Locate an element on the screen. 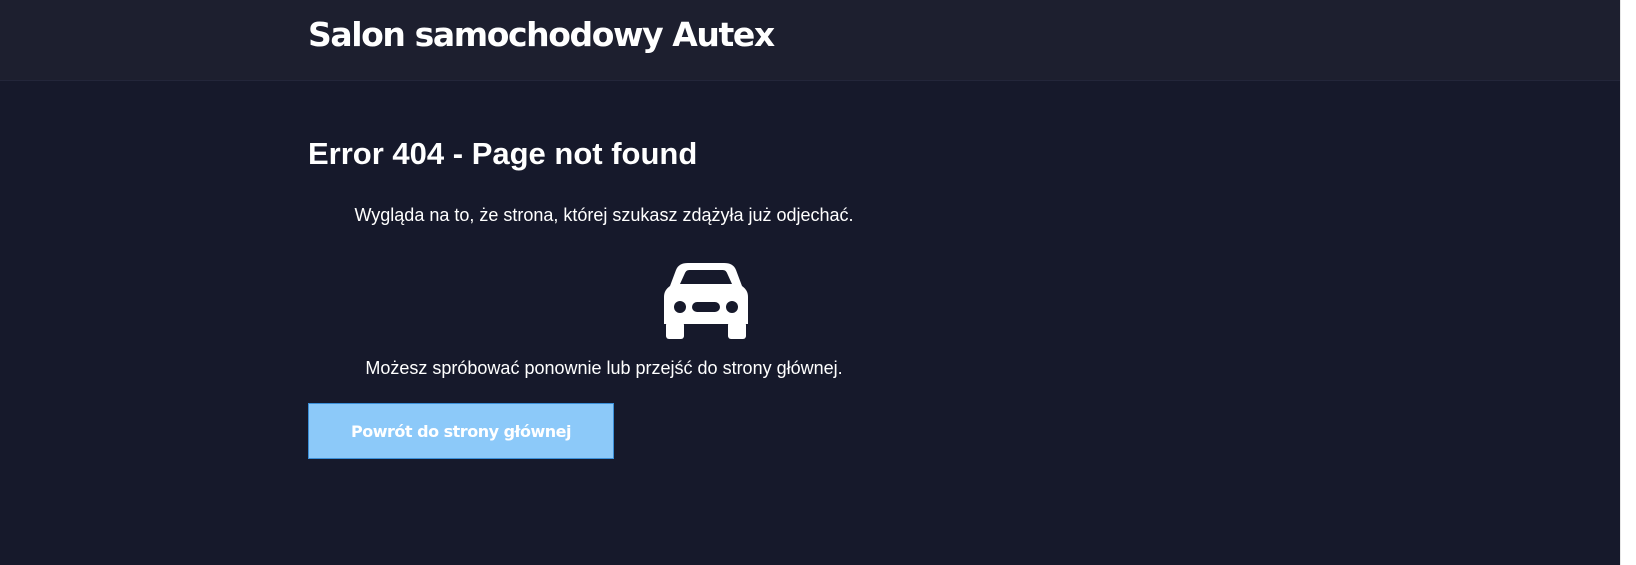 The width and height of the screenshot is (1636, 565). page-scrollbar is located at coordinates (1628, 282).